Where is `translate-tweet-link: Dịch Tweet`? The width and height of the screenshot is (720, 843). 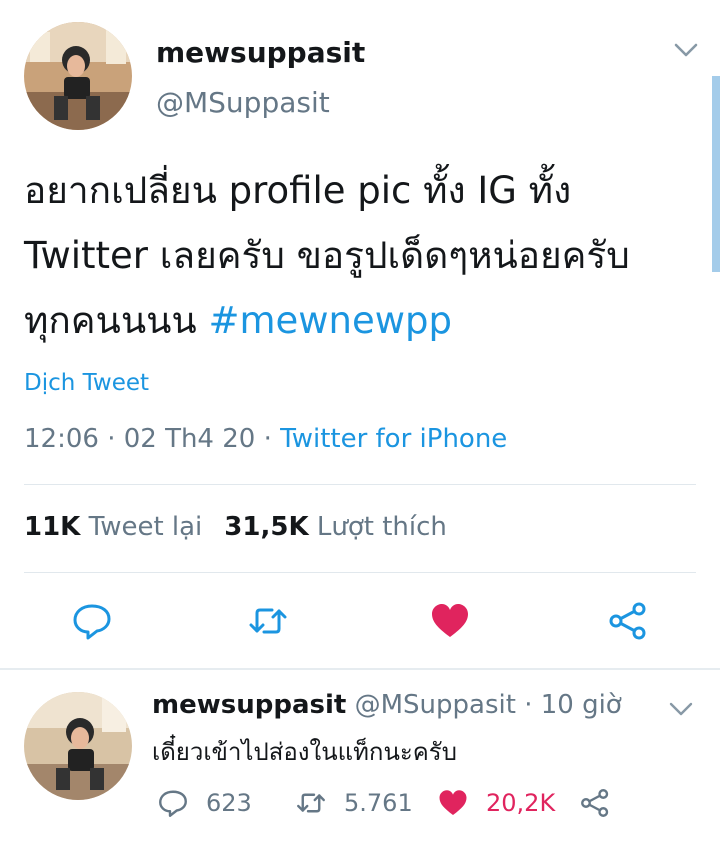 translate-tweet-link: Dịch Tweet is located at coordinates (86, 383).